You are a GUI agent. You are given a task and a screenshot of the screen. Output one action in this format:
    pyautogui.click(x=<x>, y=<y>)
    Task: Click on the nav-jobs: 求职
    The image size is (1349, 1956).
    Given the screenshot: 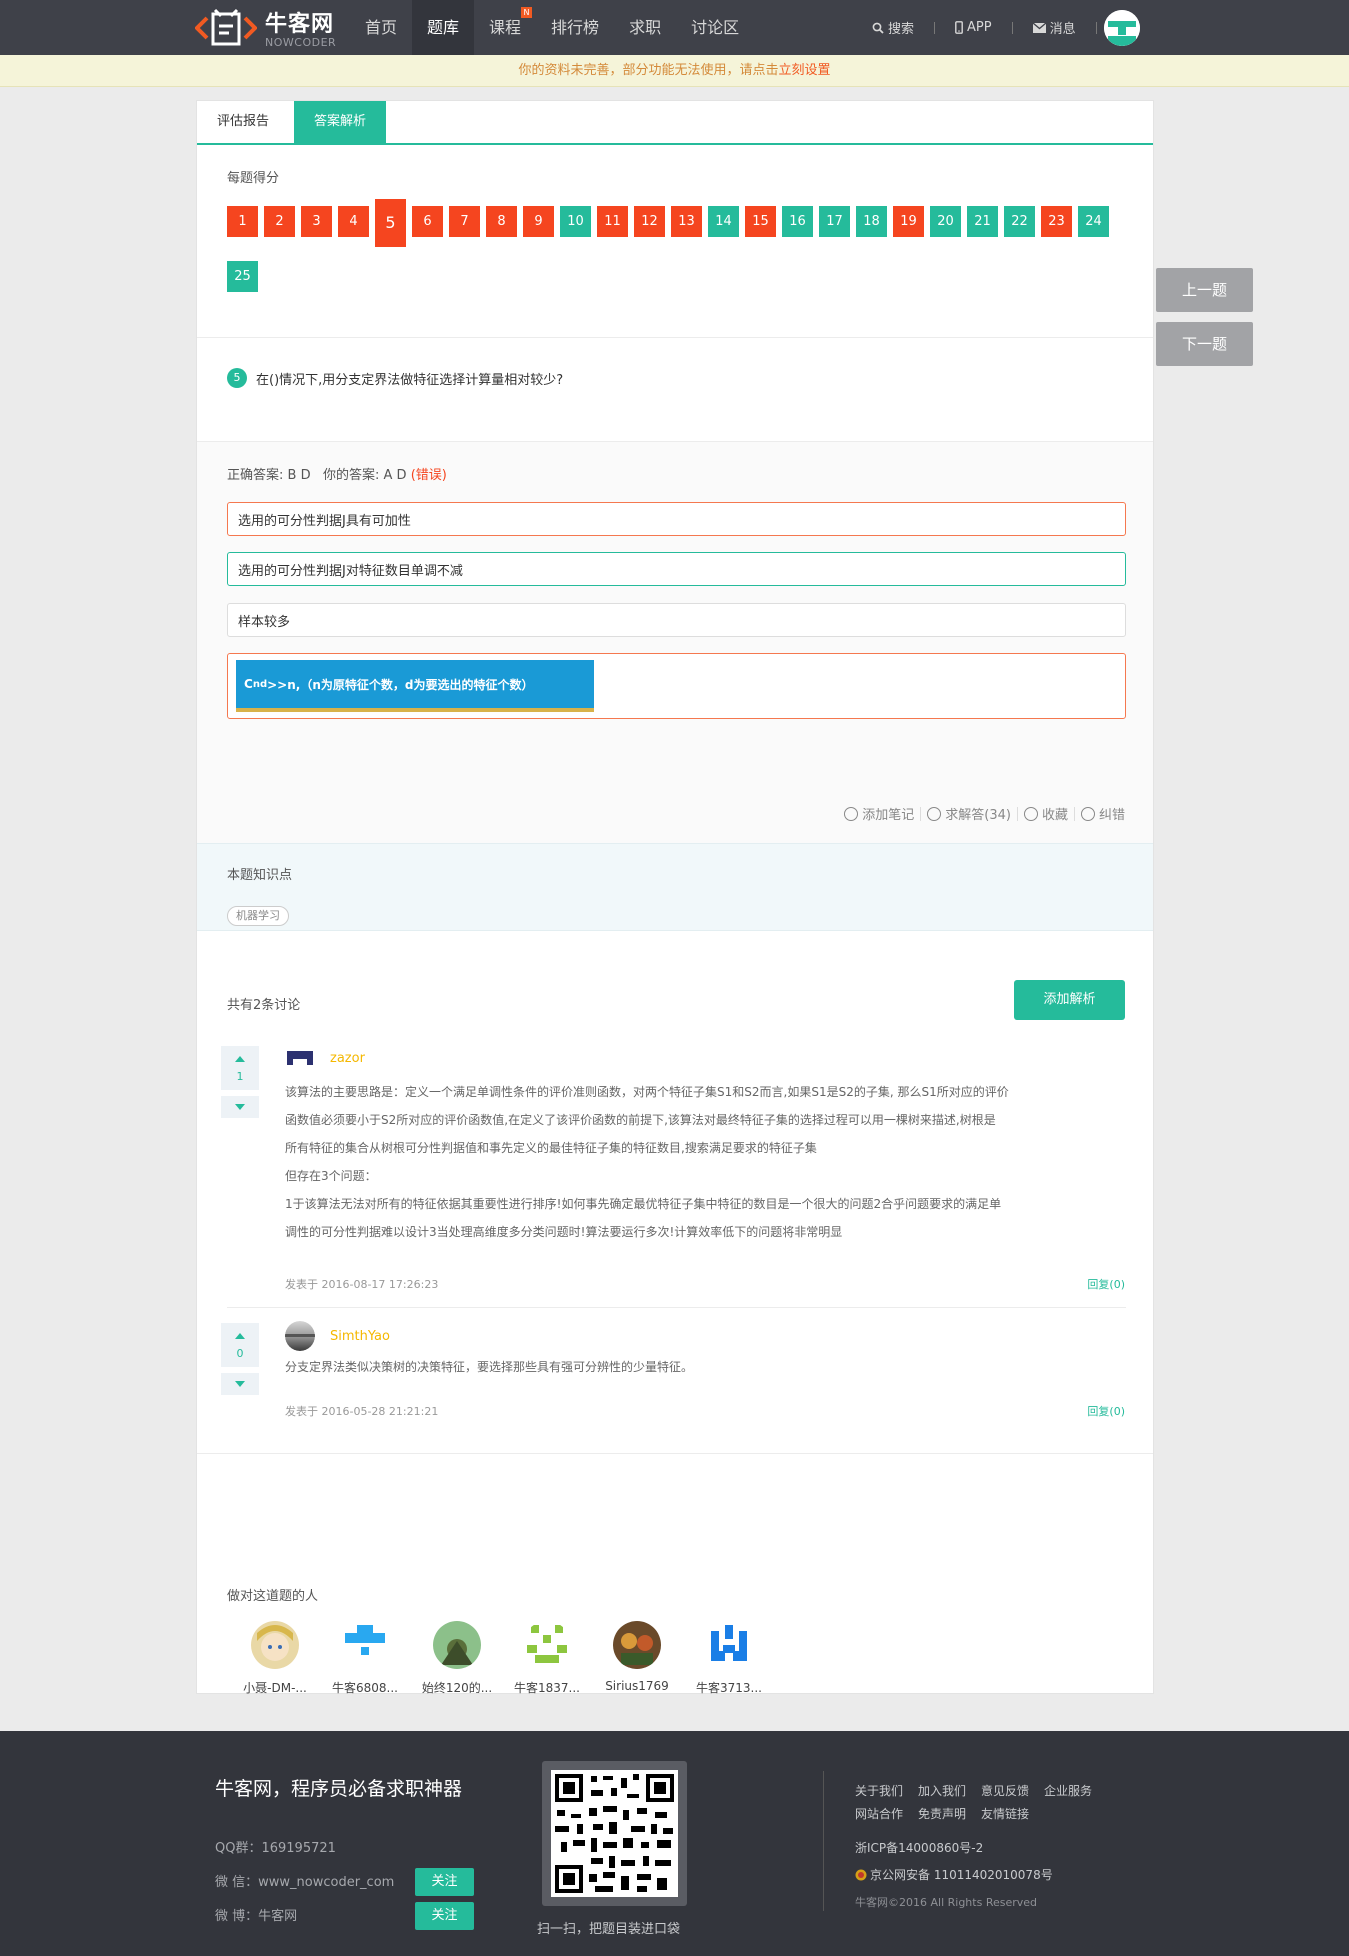 What is the action you would take?
    pyautogui.click(x=645, y=27)
    